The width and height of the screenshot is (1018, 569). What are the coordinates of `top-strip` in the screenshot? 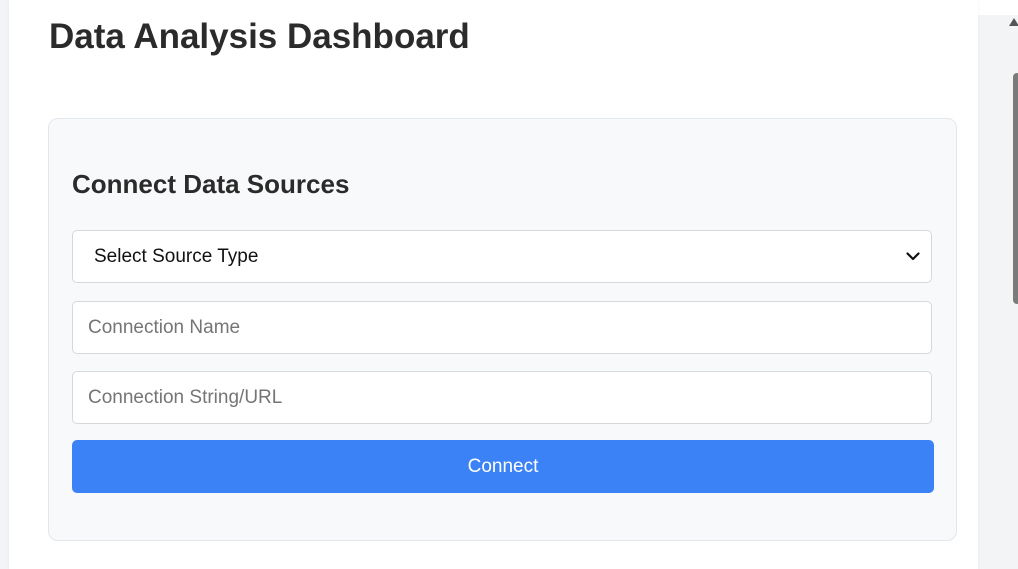 It's located at (998, 7).